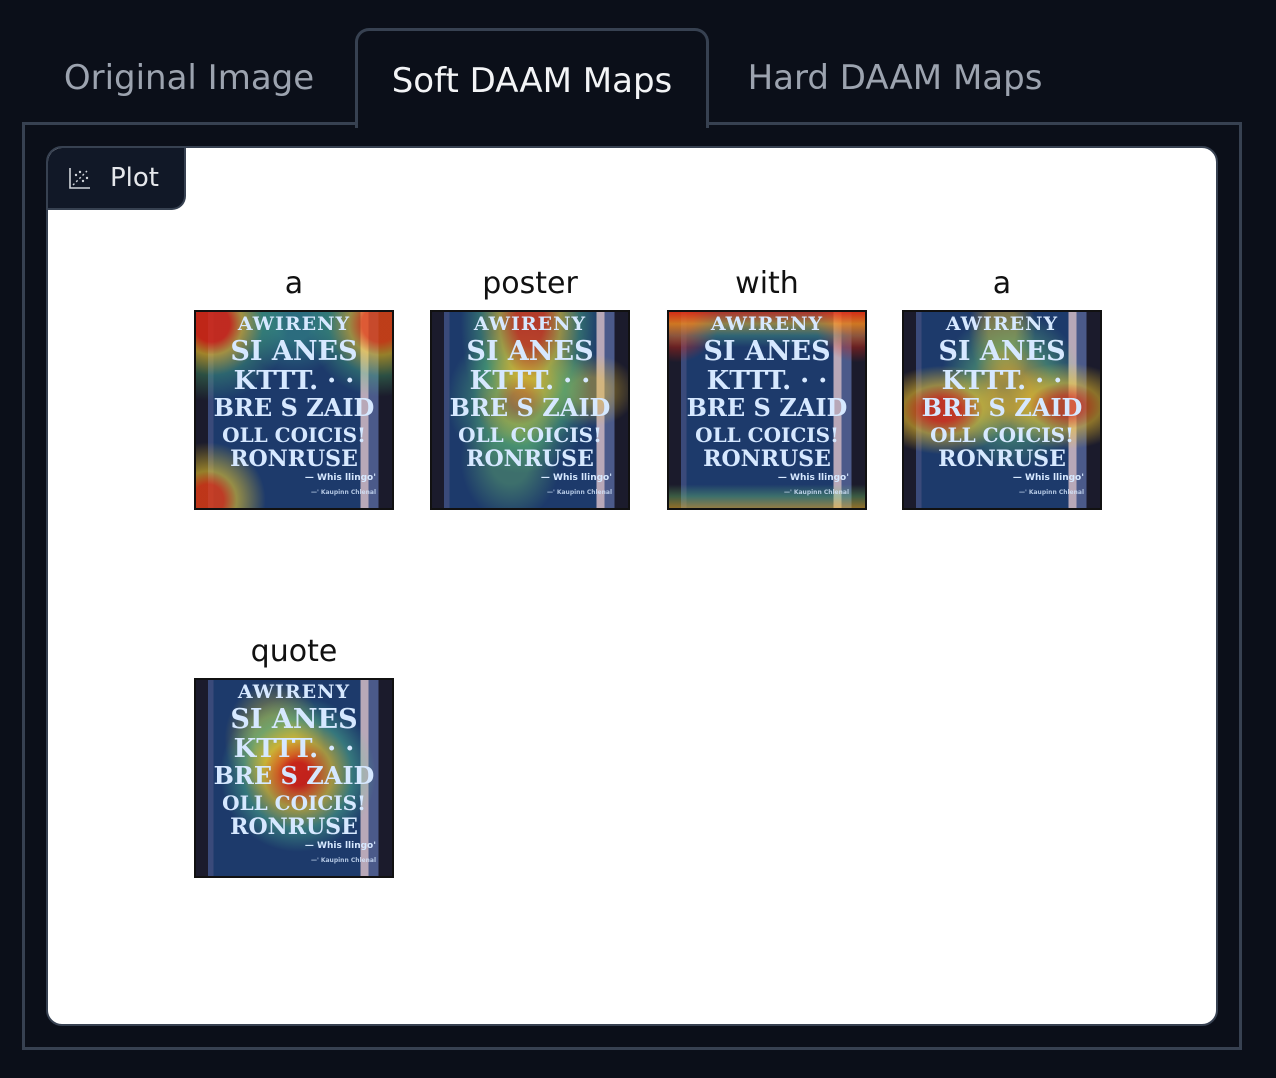 Image resolution: width=1276 pixels, height=1078 pixels. I want to click on tab-soft-daam-maps: Soft DAAM Maps, so click(532, 78).